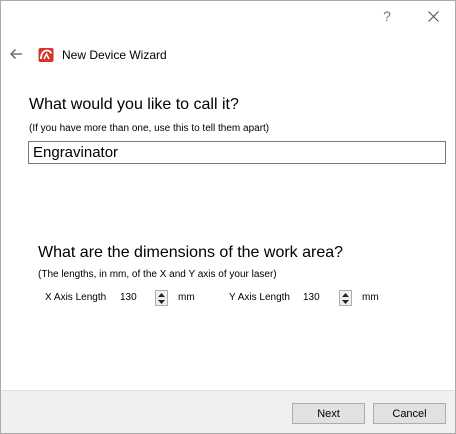 Image resolution: width=456 pixels, height=434 pixels. I want to click on title-bar: ?, so click(228, 16).